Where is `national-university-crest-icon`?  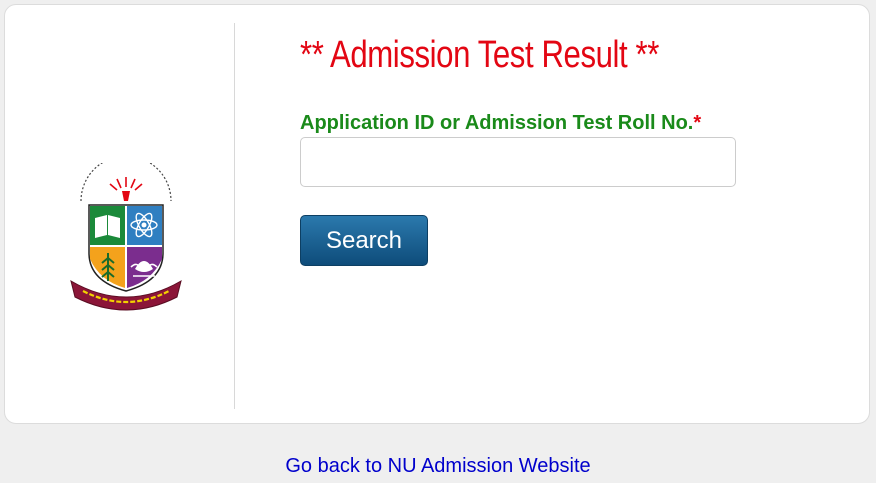 national-university-crest-icon is located at coordinates (126, 233).